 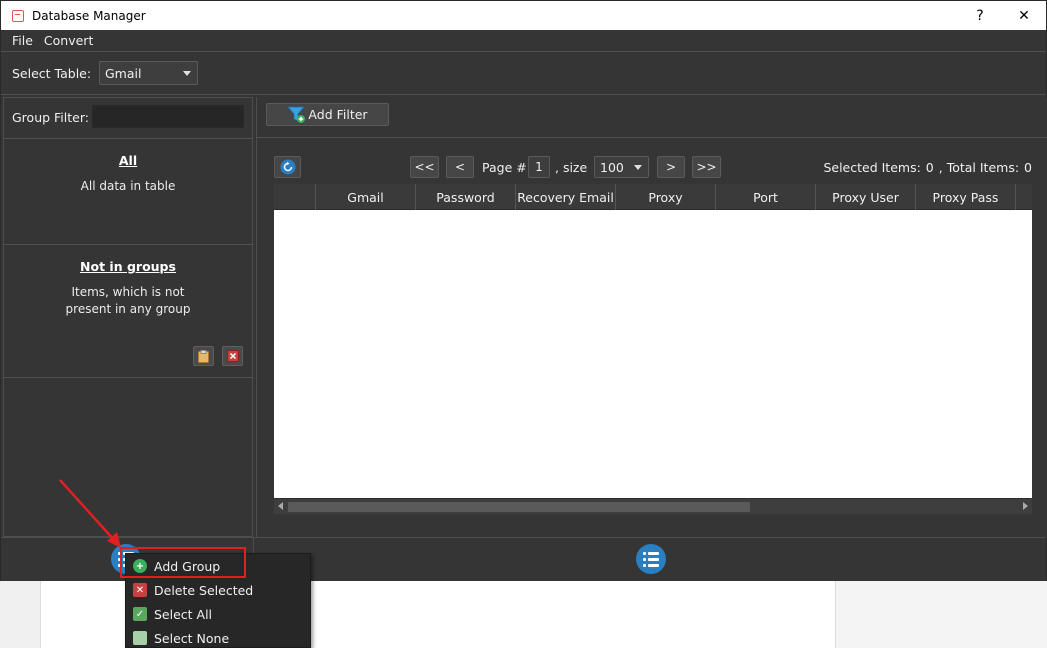 I want to click on next-page-button: >, so click(x=671, y=167).